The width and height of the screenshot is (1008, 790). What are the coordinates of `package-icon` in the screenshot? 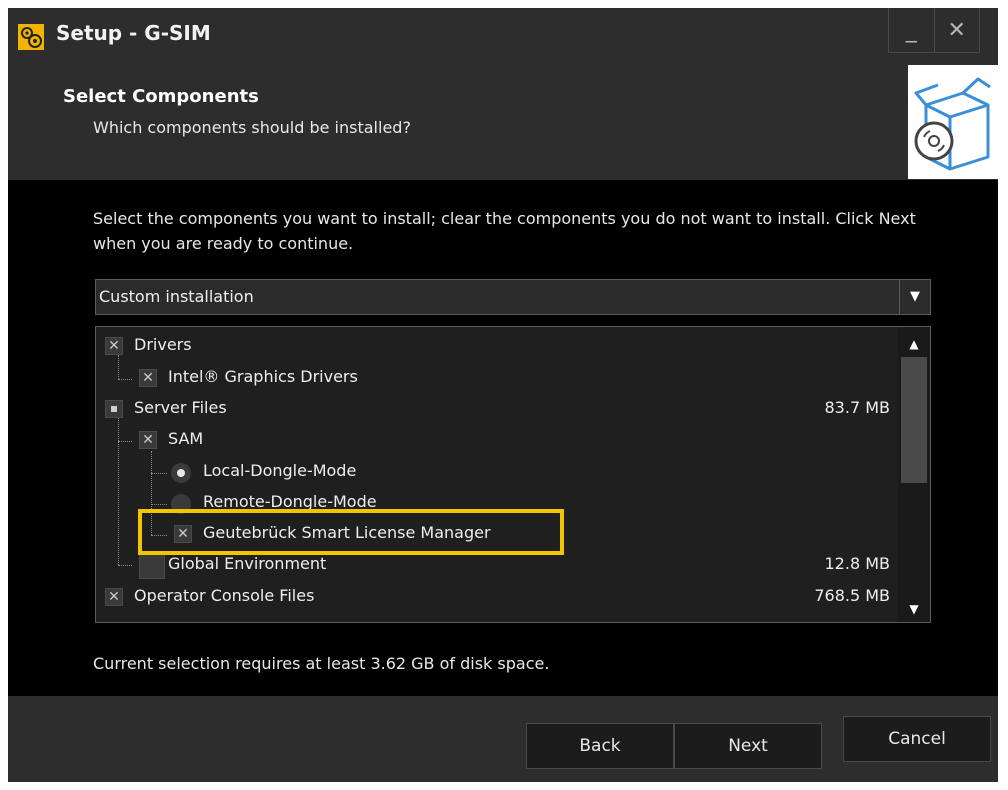 It's located at (953, 122).